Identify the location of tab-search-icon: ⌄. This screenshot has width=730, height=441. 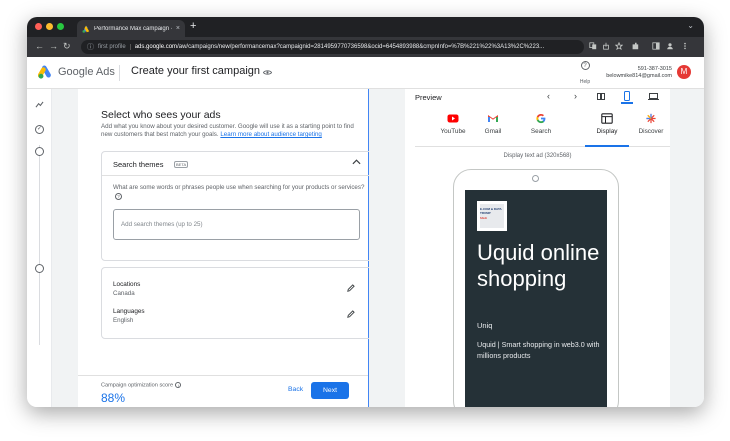
(690, 25).